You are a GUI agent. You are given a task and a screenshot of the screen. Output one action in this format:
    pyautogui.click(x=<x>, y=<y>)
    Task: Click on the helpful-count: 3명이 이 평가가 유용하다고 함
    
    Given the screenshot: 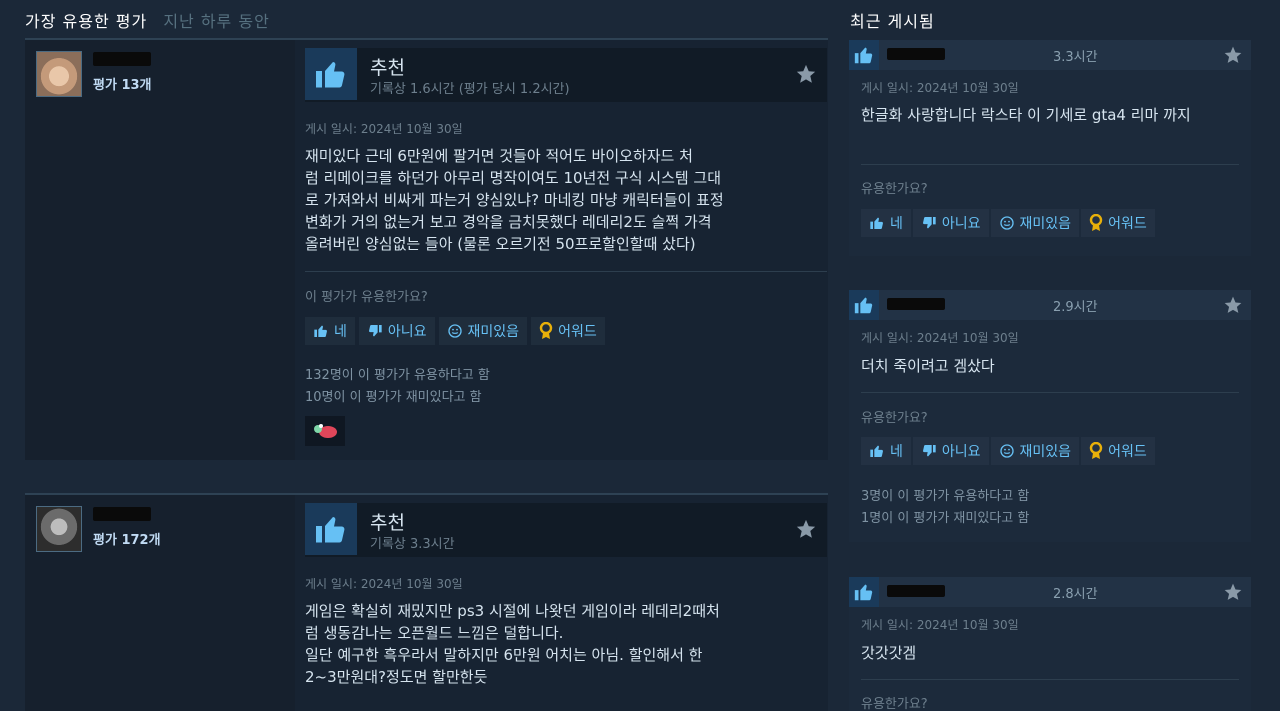 What is the action you would take?
    pyautogui.click(x=945, y=496)
    